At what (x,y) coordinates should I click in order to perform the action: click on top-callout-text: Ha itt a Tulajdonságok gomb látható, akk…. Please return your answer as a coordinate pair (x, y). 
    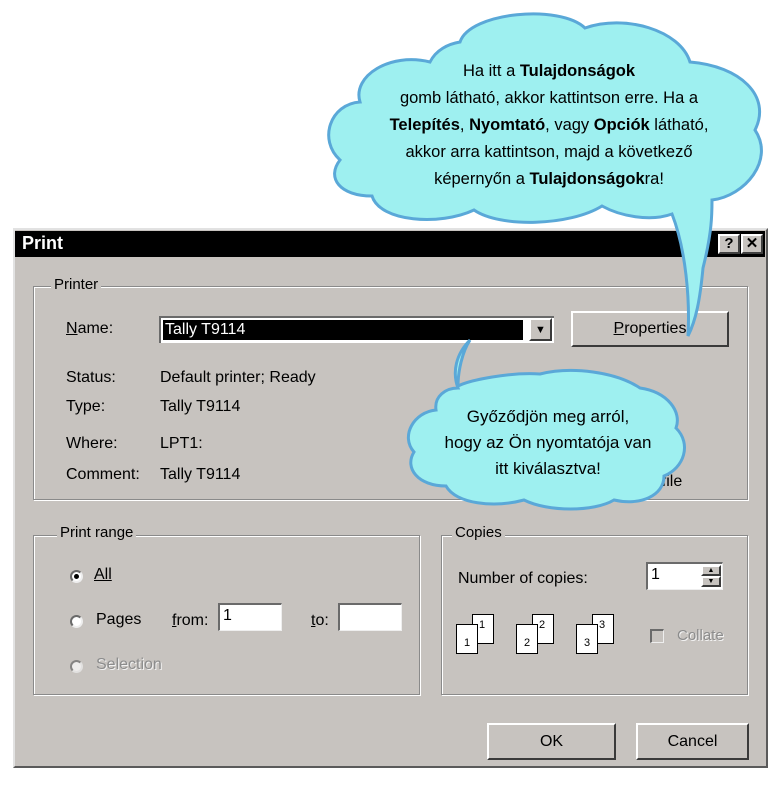
    Looking at the image, I should click on (549, 125).